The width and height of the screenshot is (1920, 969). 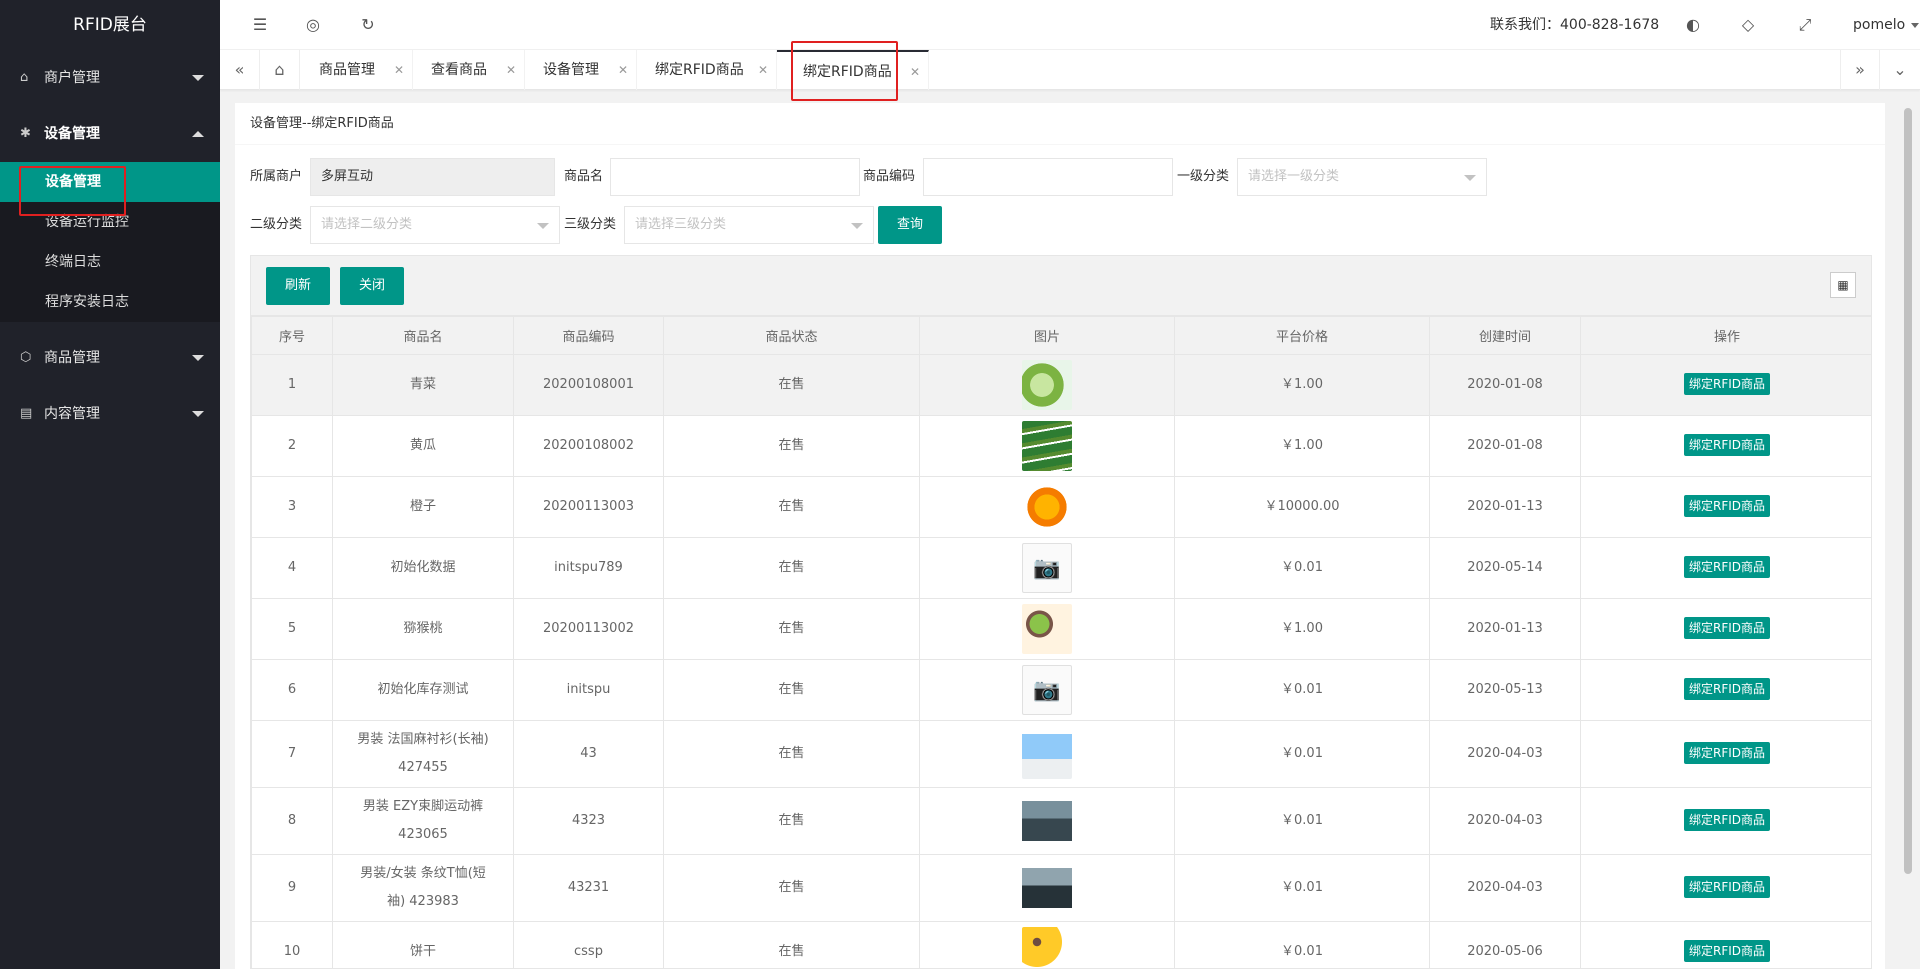 I want to click on tab-bind-rfid: 绑定RFID商品 ✕, so click(x=707, y=70).